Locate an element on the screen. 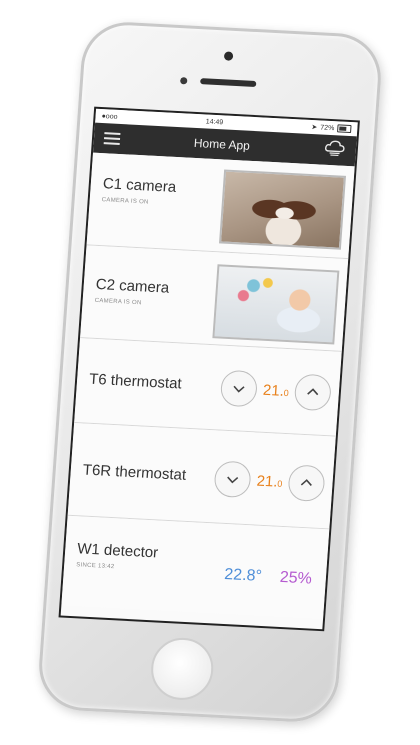 This screenshot has height=745, width=420. camera-thumbnail-dog is located at coordinates (282, 209).